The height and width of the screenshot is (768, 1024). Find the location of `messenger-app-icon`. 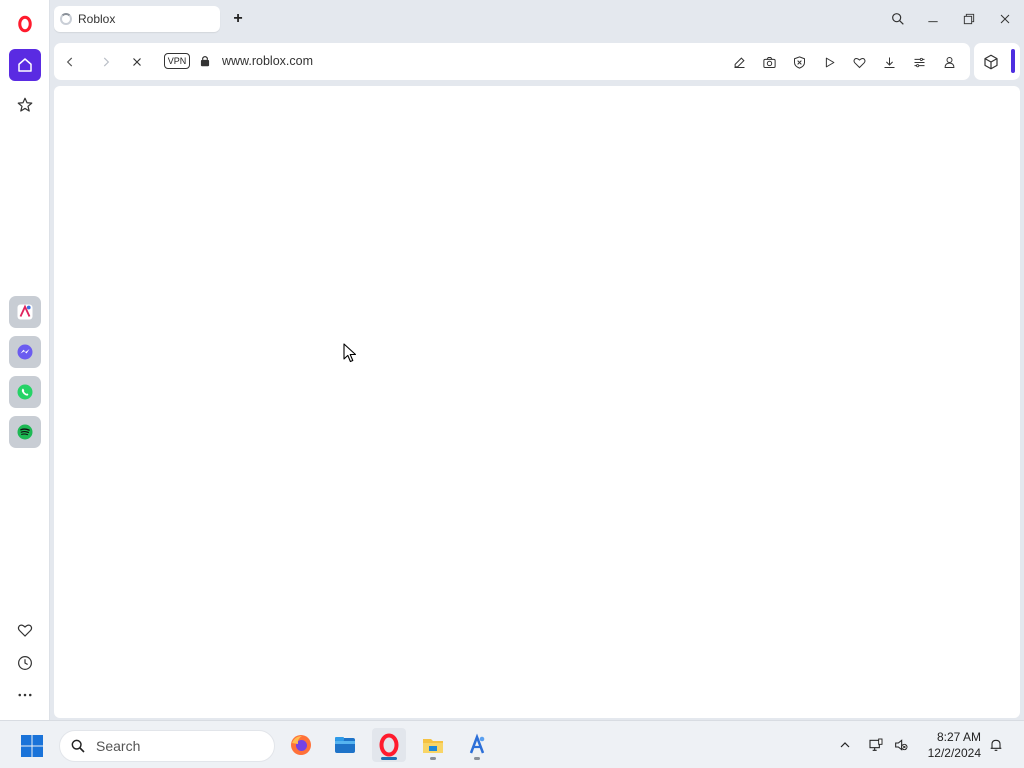

messenger-app-icon is located at coordinates (25, 352).